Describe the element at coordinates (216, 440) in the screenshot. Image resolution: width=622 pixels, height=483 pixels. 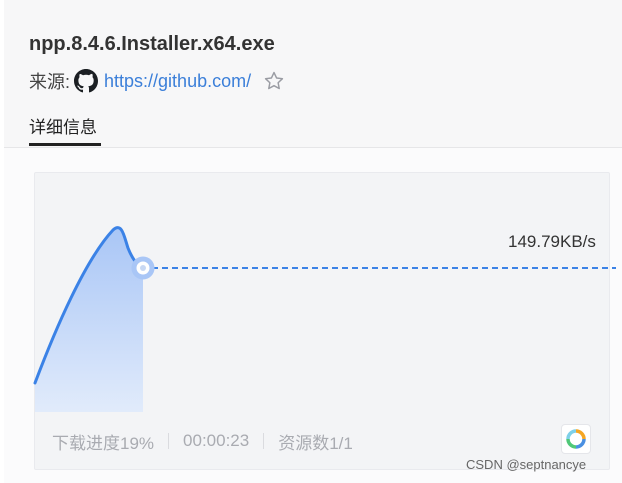
I see `elapsed-time: 00:00:23` at that location.